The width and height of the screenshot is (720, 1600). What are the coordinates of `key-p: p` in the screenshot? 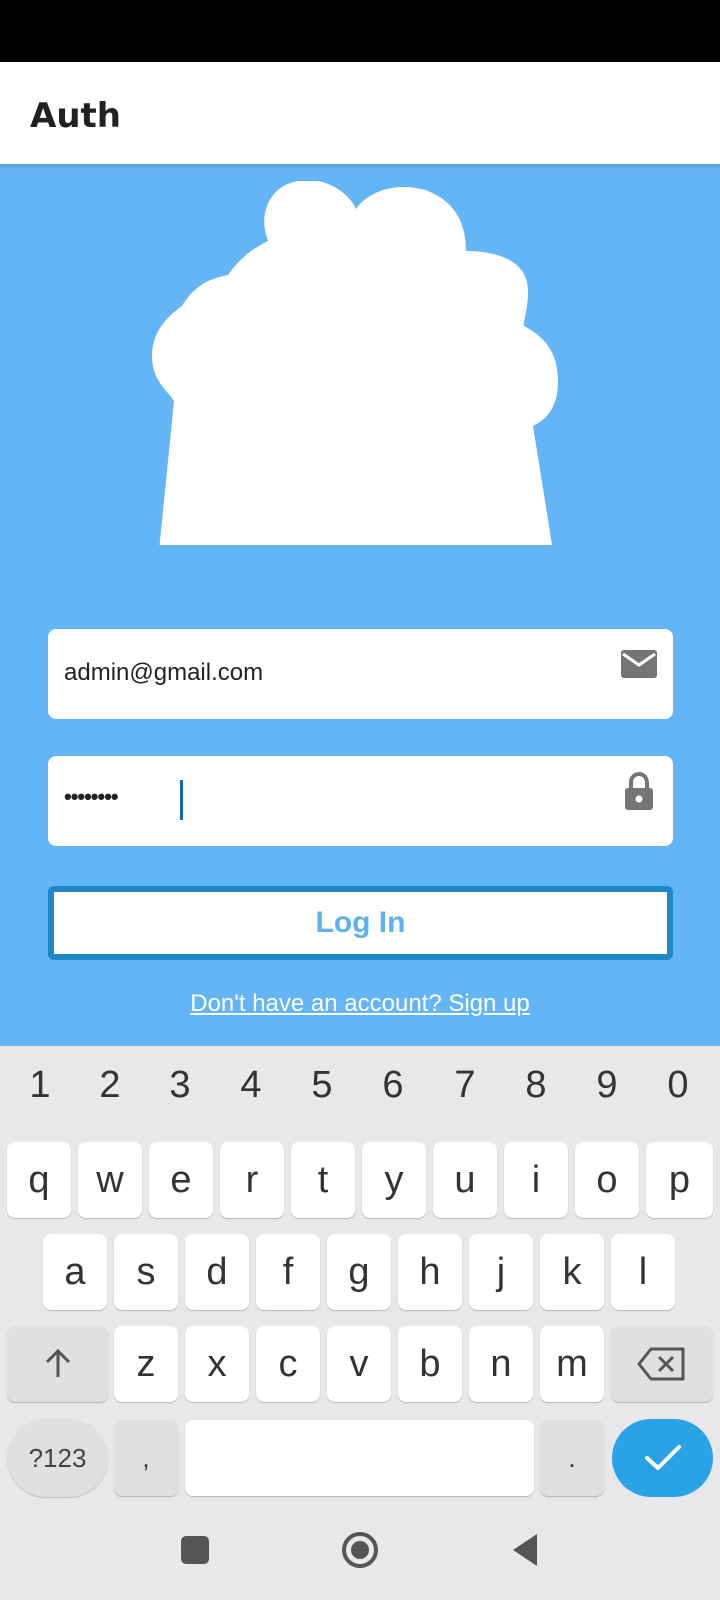 It's located at (679, 1180).